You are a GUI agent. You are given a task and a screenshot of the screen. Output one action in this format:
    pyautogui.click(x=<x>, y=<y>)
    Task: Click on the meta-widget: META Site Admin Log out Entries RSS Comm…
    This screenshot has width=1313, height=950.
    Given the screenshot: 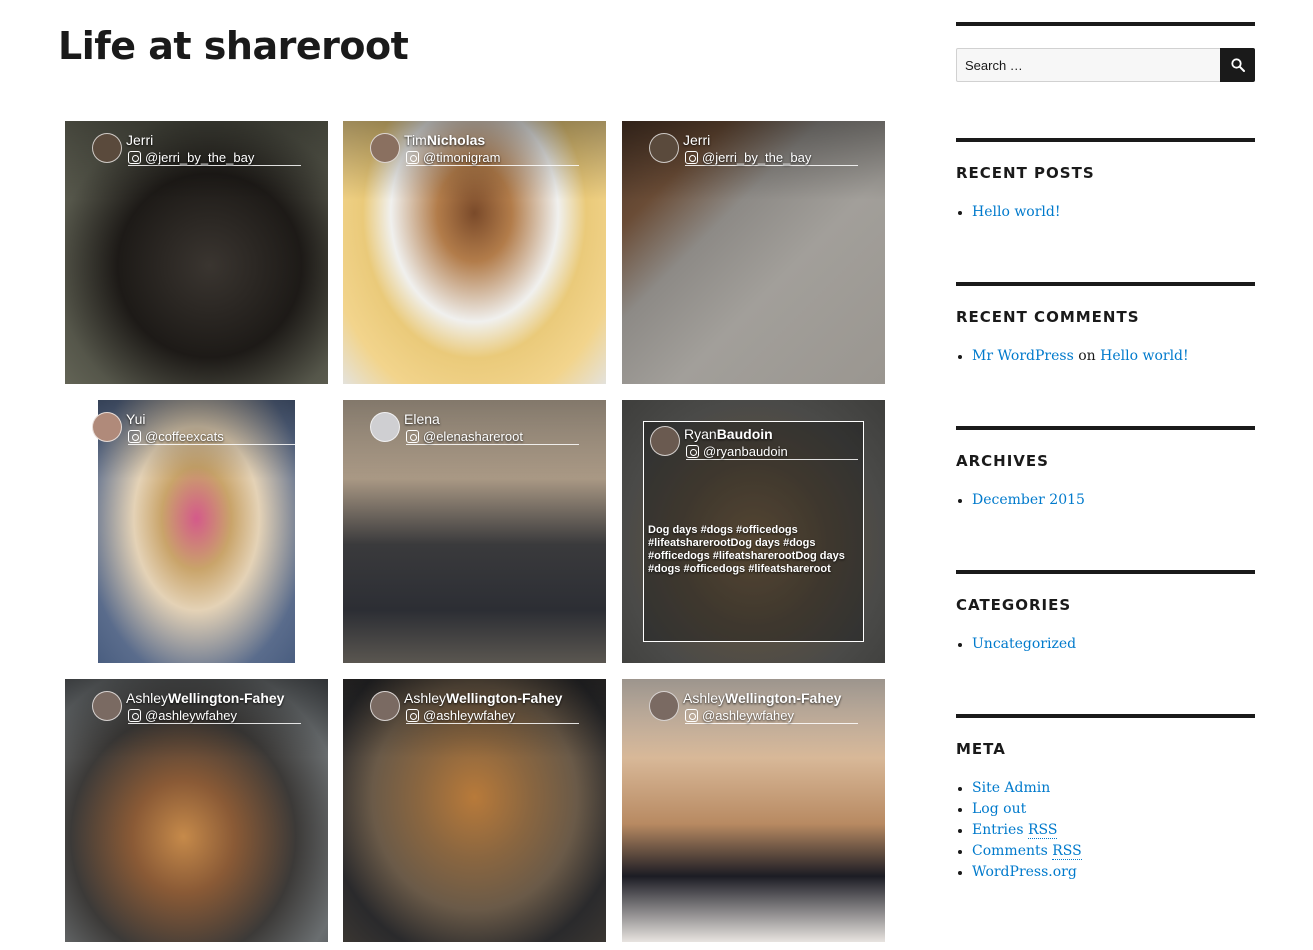 What is the action you would take?
    pyautogui.click(x=1105, y=798)
    